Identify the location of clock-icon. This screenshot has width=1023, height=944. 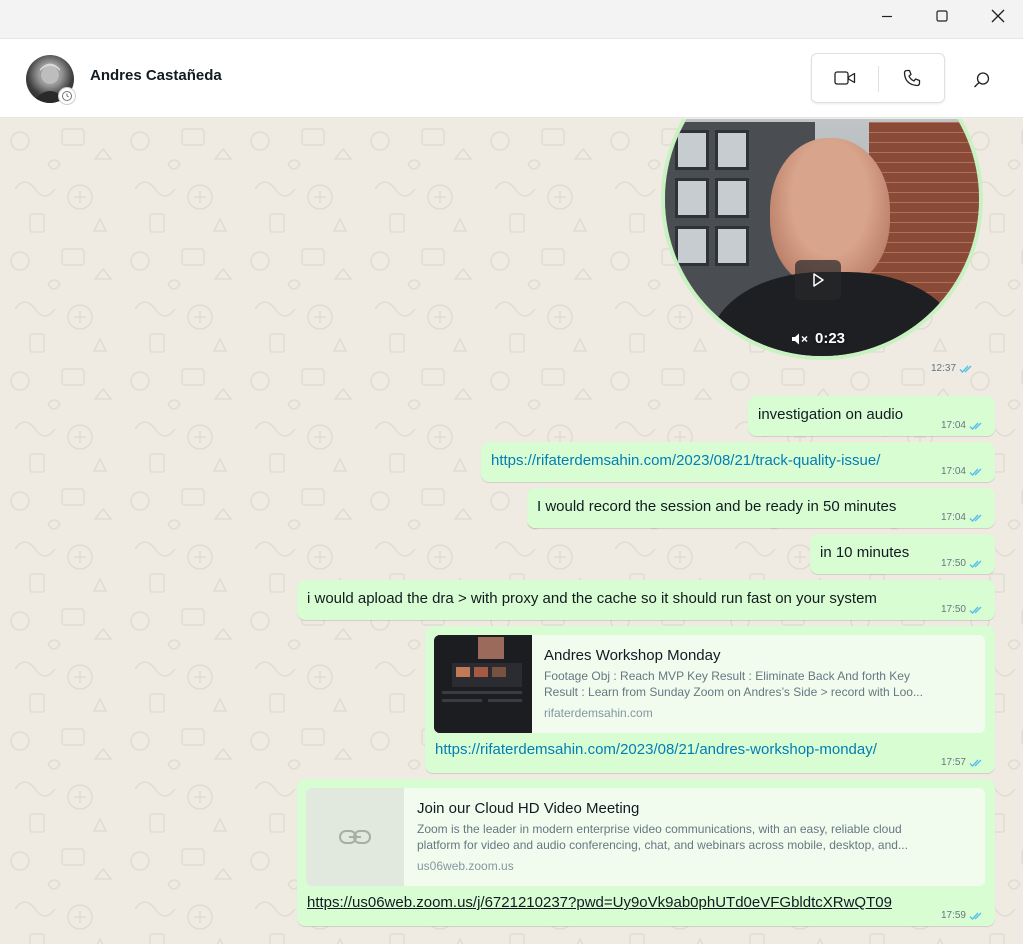
(67, 96).